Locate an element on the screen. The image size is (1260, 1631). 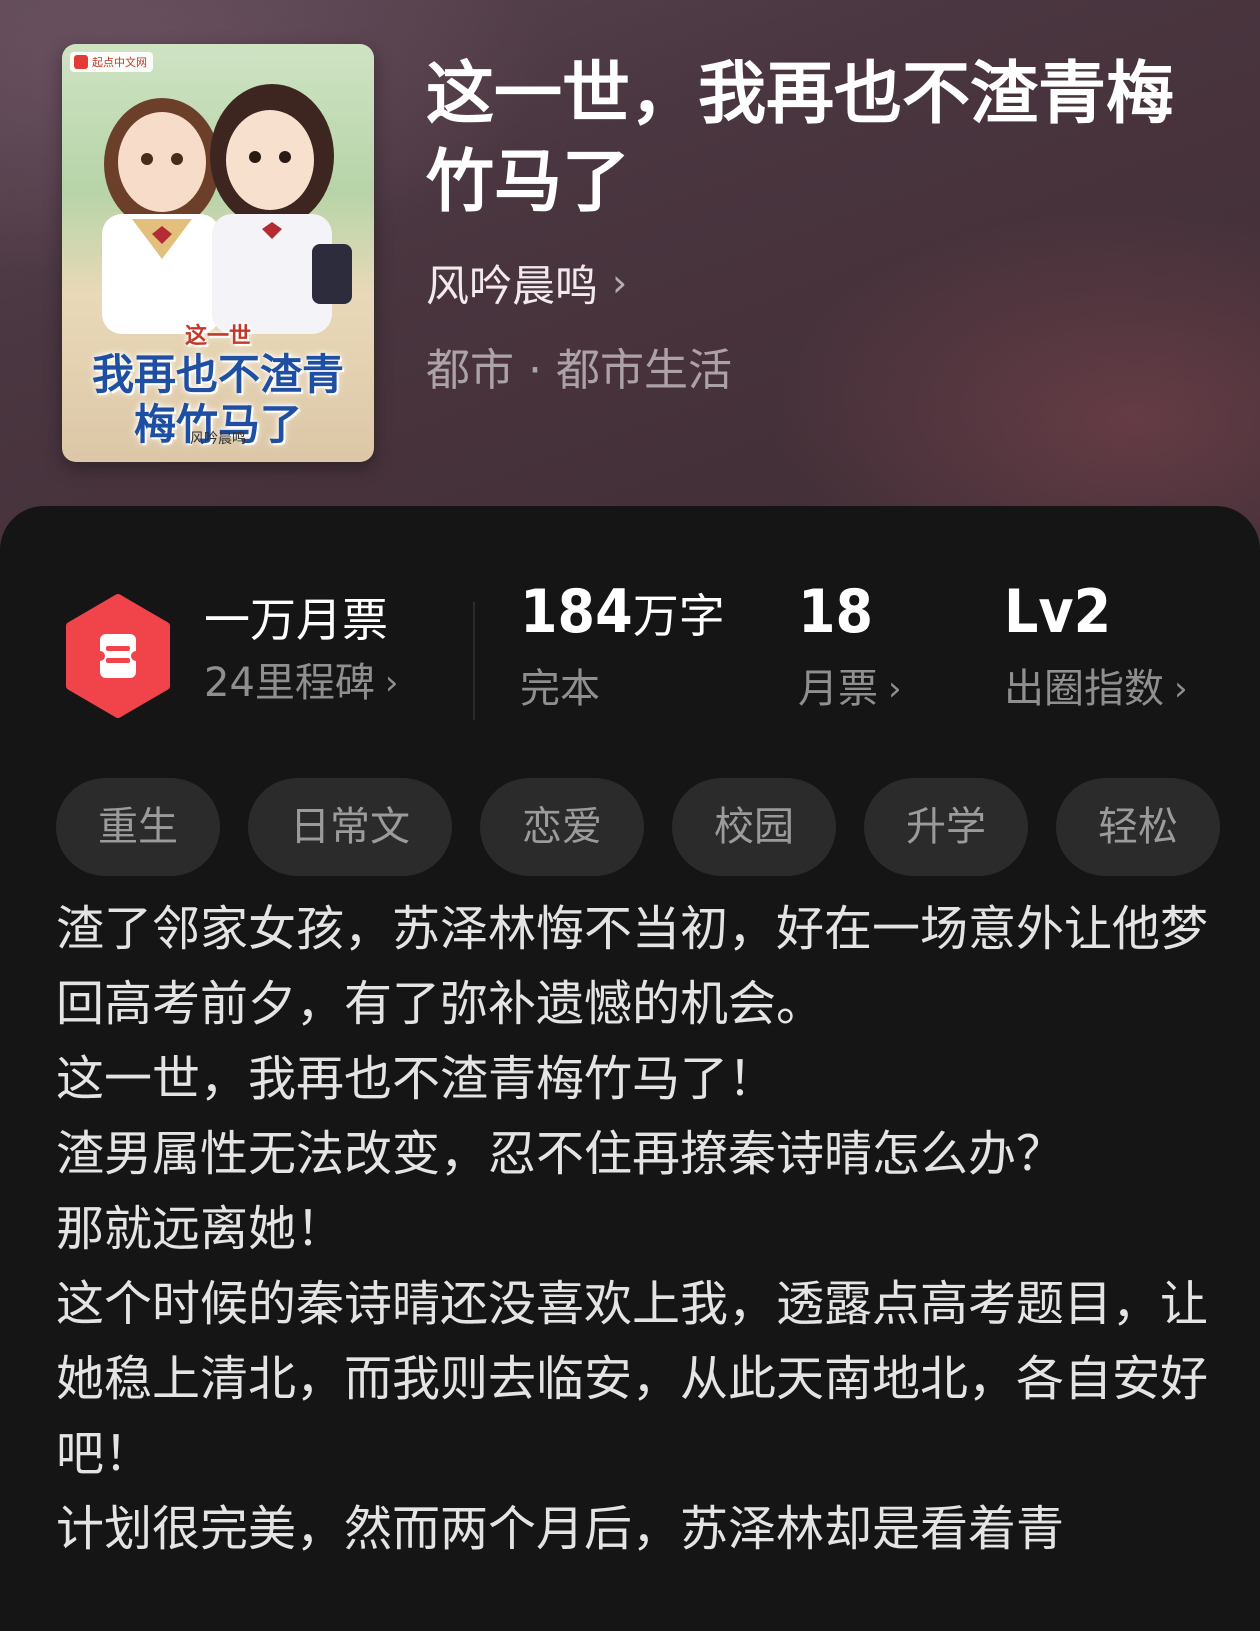
tag-chip: 轻松 is located at coordinates (1138, 827).